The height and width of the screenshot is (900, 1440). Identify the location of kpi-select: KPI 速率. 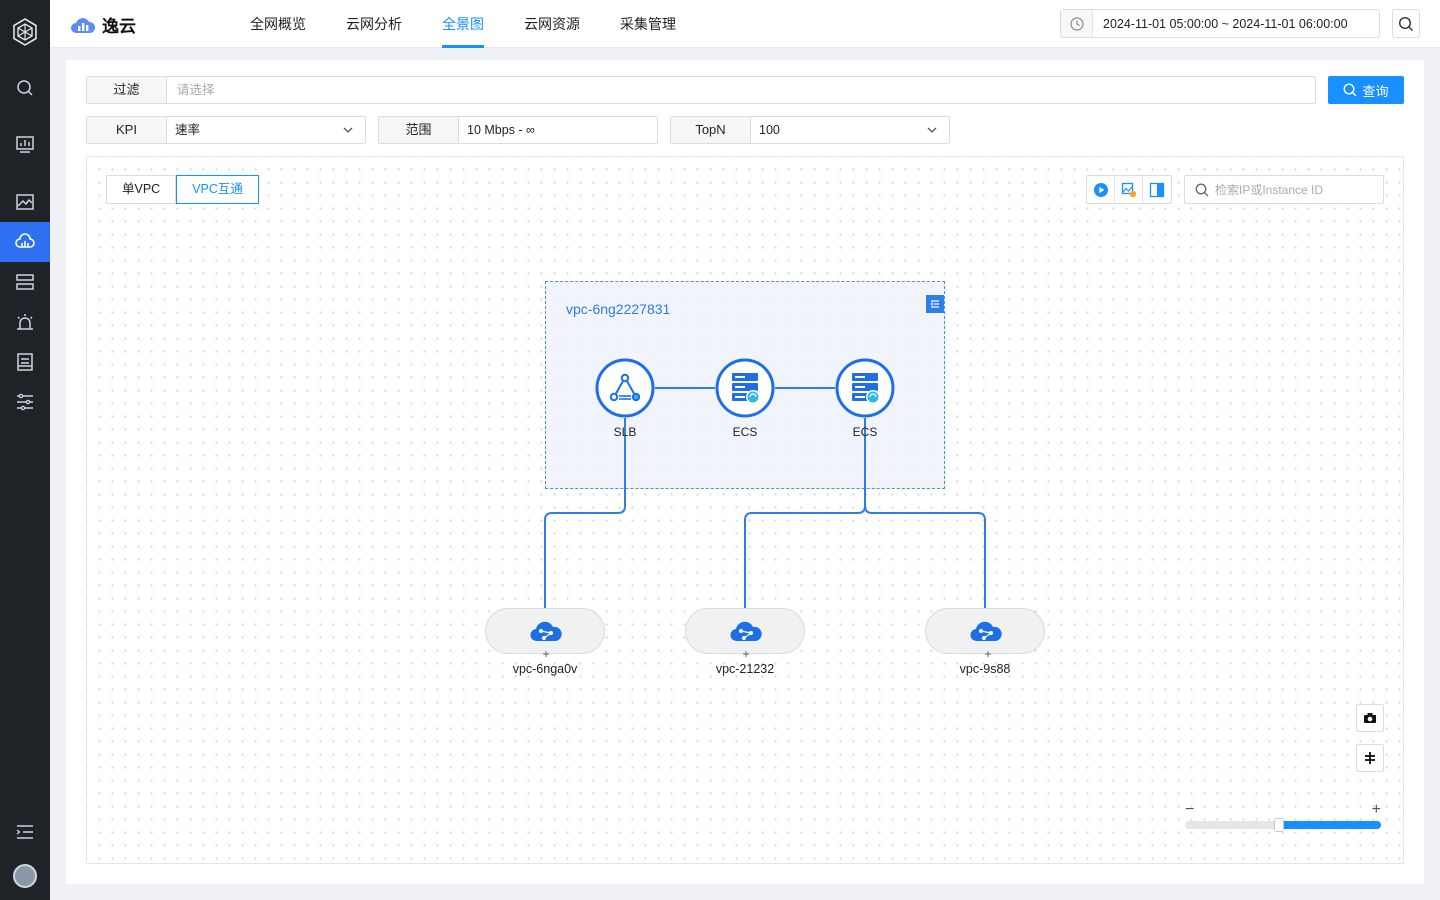
(226, 130).